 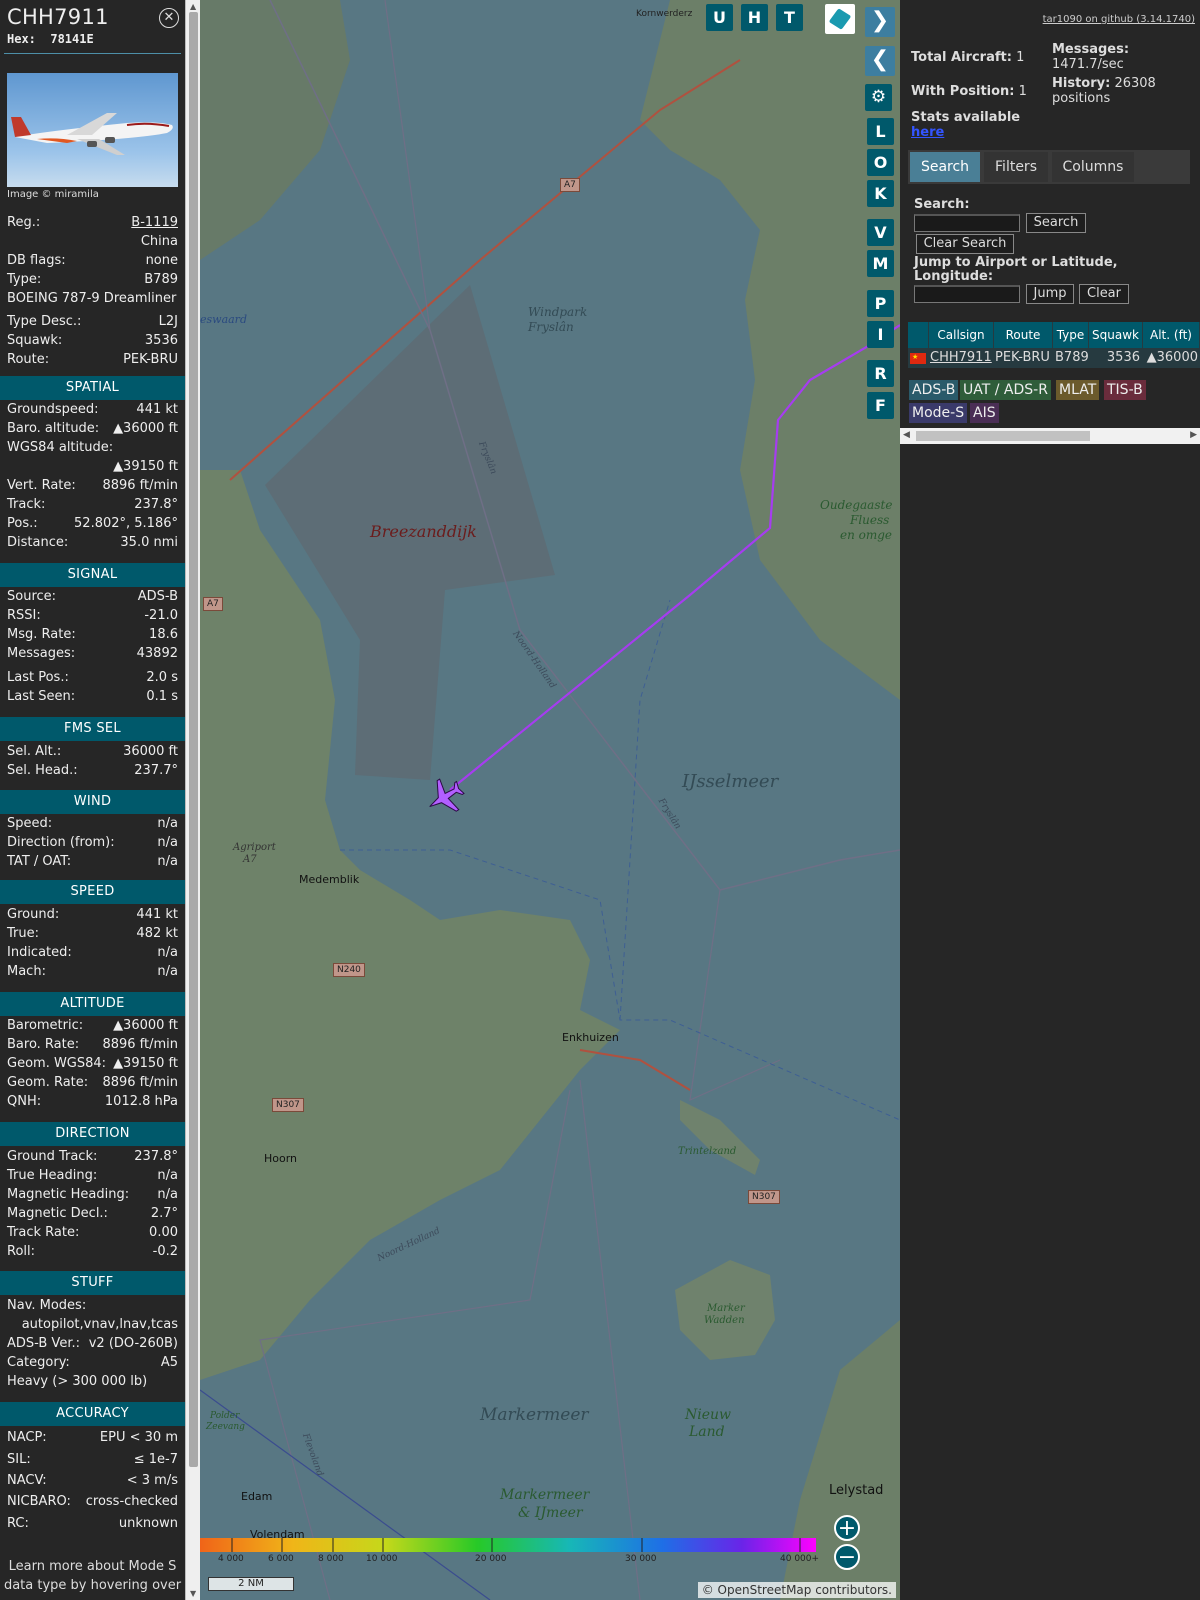 I want to click on col-type: Type, so click(x=1071, y=335).